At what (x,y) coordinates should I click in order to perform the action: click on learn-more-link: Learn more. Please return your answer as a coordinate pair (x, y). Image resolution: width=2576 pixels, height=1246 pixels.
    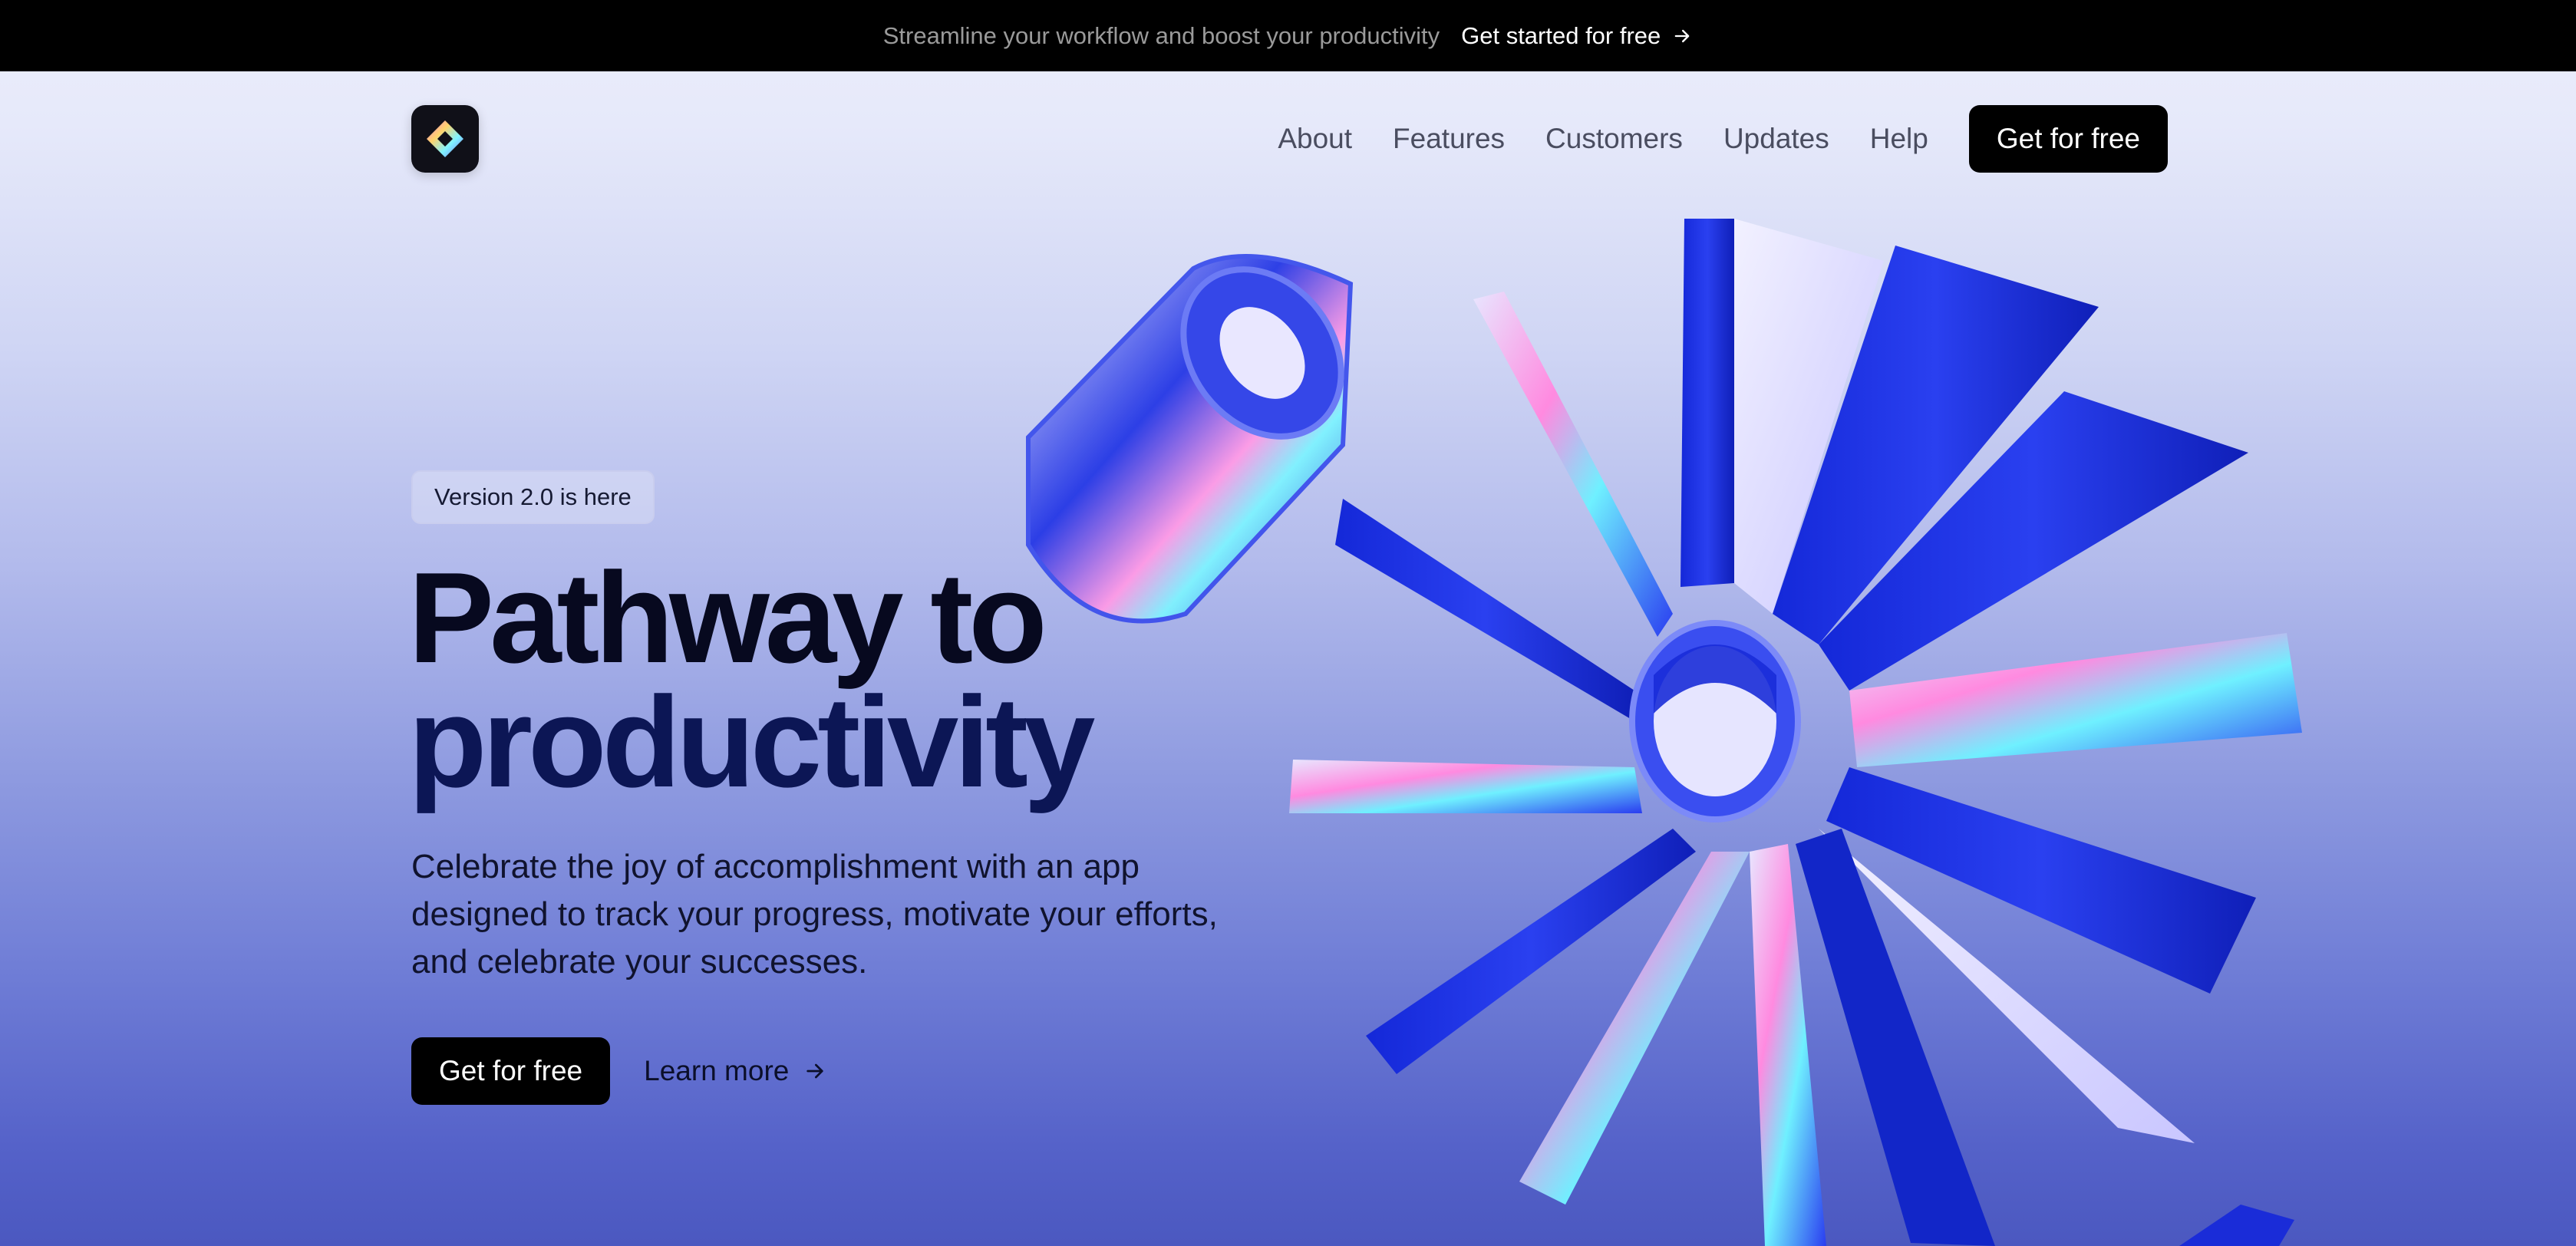
    Looking at the image, I should click on (735, 1071).